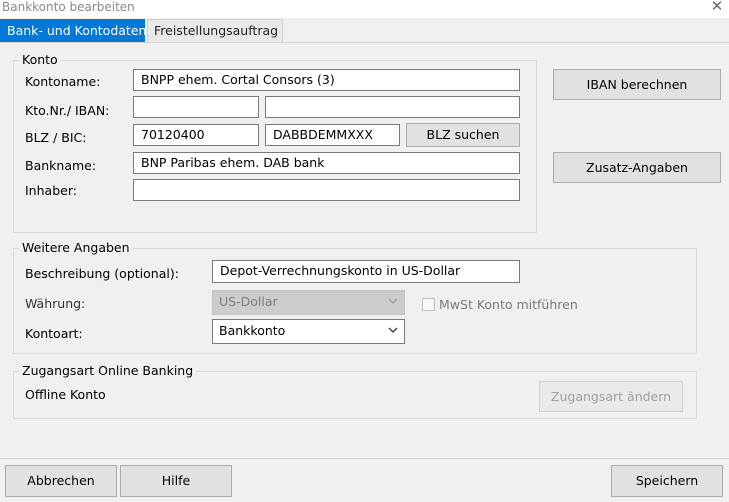 The width and height of the screenshot is (729, 502). I want to click on window-title: Bankkonto bearbeiten, so click(68, 7).